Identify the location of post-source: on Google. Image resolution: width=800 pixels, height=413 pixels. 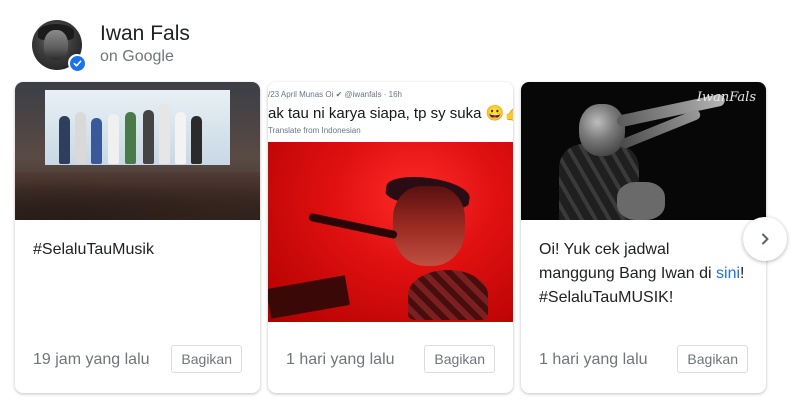
(137, 56).